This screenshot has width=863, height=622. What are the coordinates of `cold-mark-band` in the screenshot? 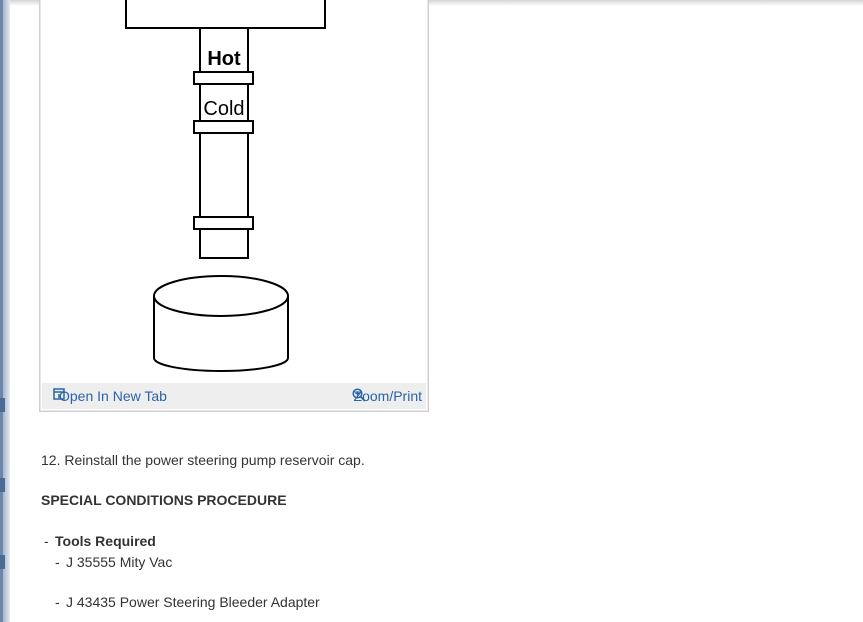 It's located at (223, 127).